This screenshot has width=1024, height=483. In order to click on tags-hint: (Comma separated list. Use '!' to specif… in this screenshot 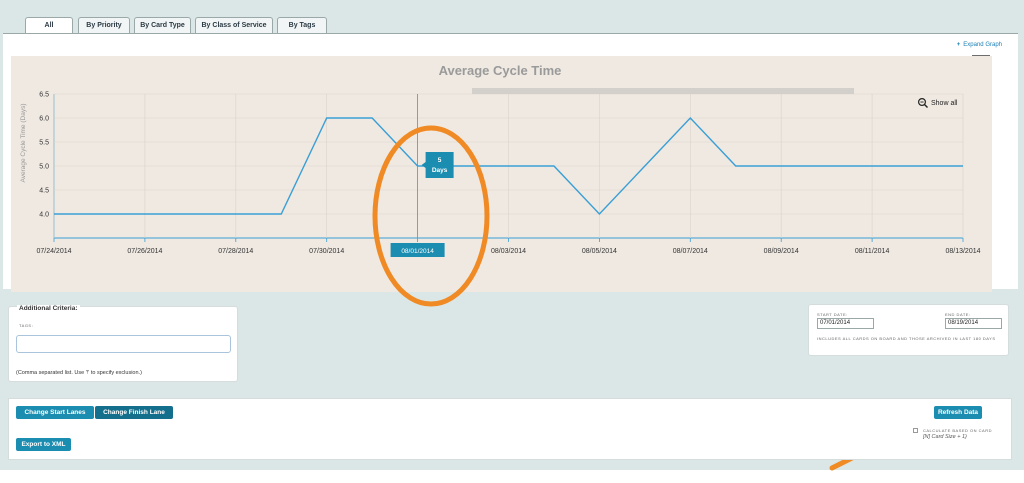, I will do `click(79, 373)`.